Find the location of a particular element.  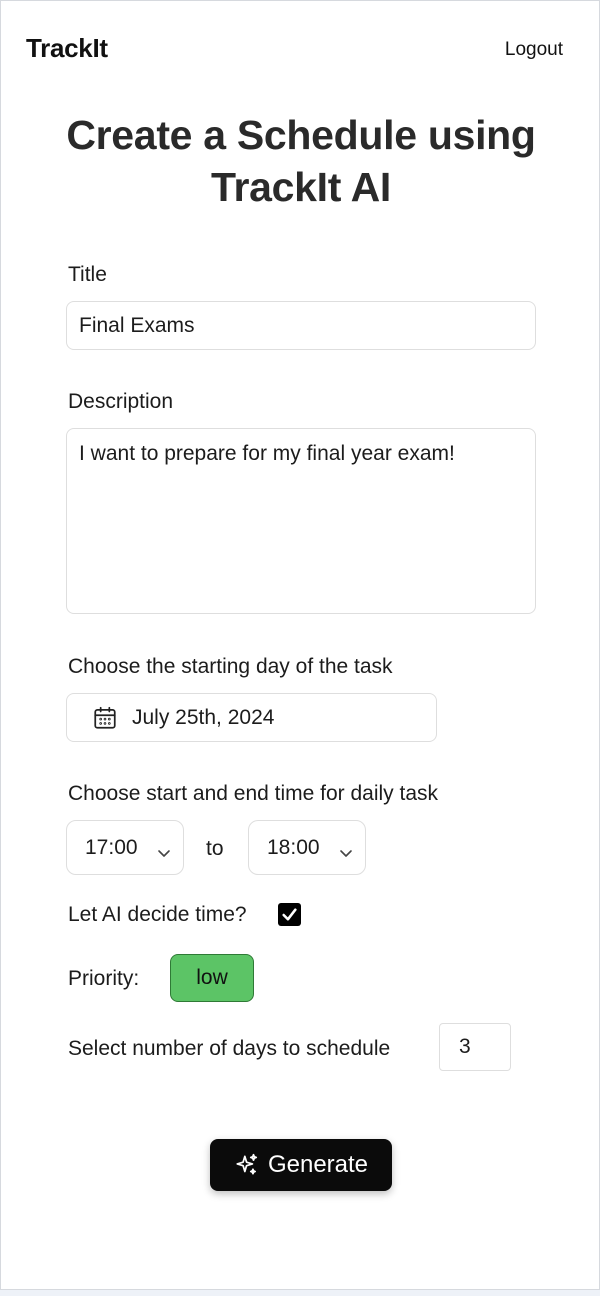

calendar-icon is located at coordinates (105, 718).